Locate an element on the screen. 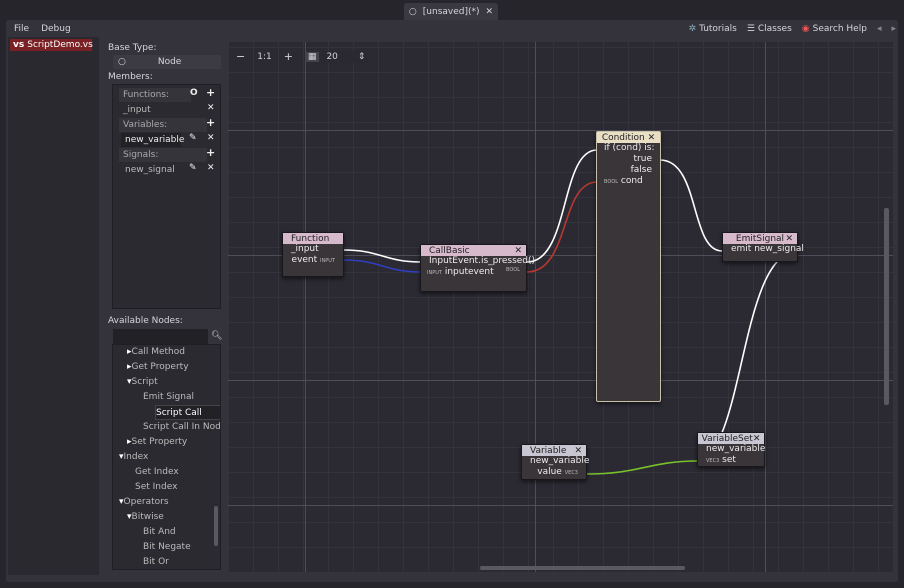 This screenshot has height=588, width=904. port-false: false is located at coordinates (628, 170).